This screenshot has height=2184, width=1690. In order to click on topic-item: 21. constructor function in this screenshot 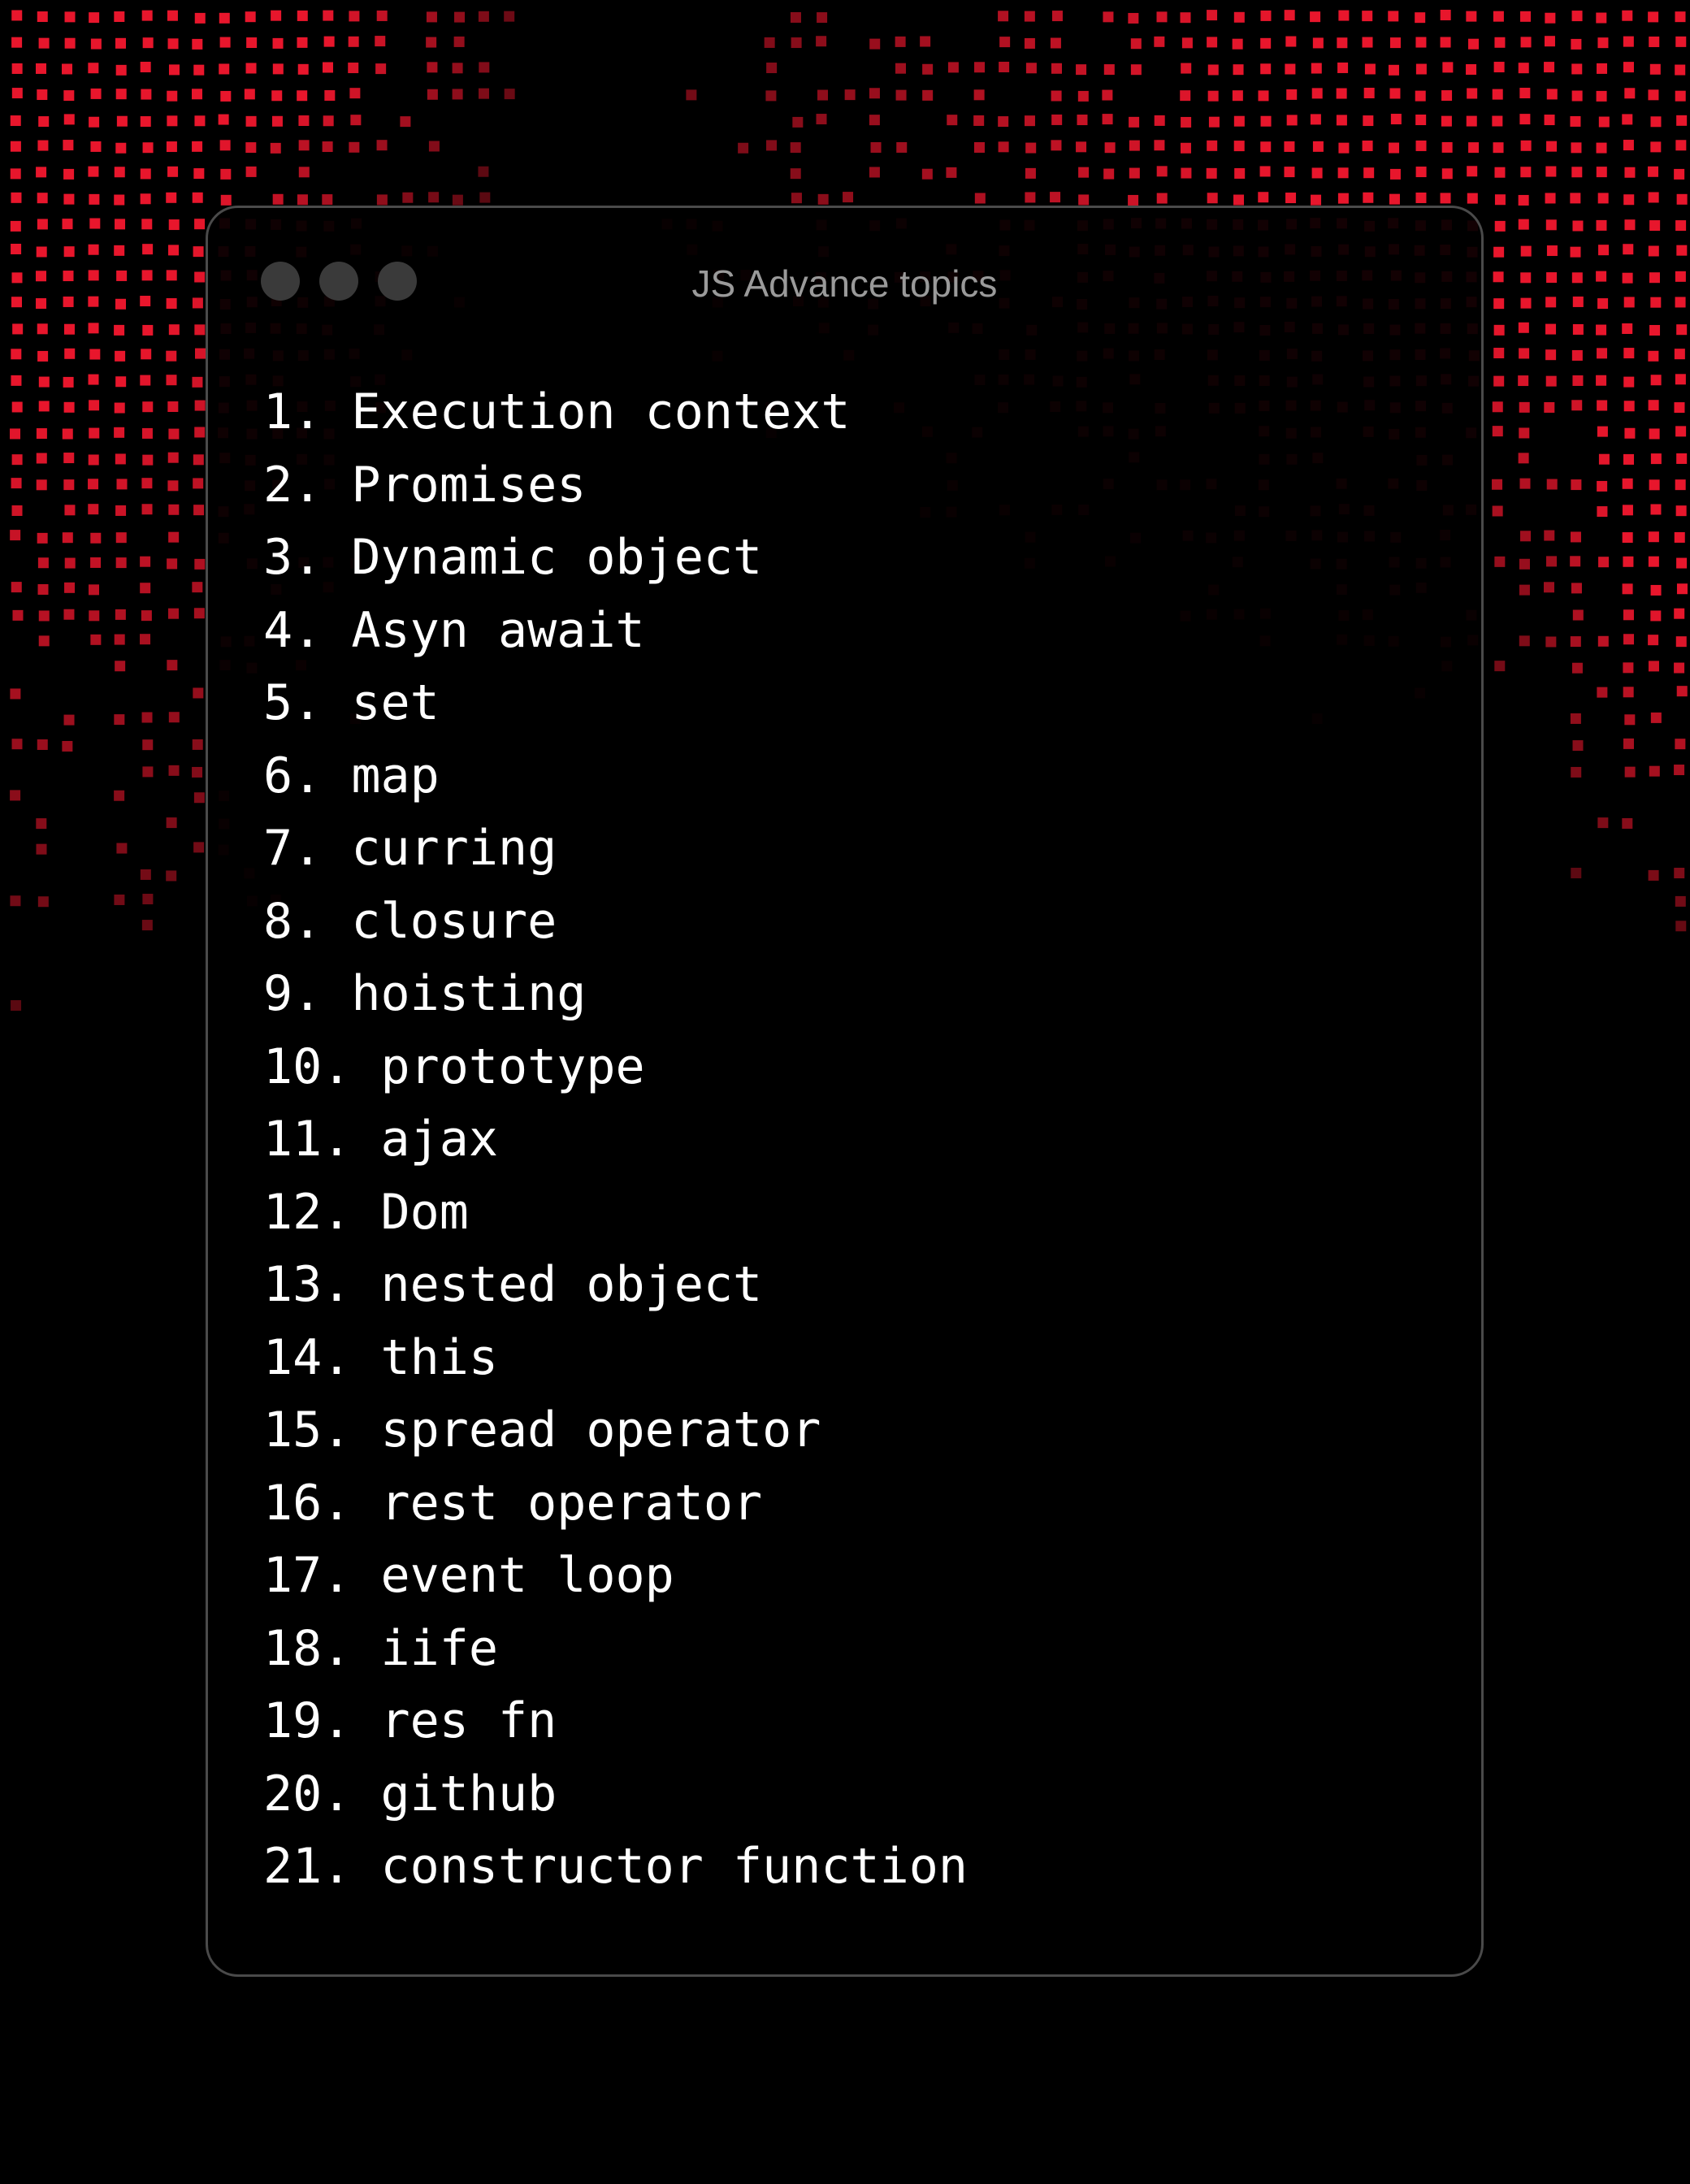, I will do `click(615, 1867)`.